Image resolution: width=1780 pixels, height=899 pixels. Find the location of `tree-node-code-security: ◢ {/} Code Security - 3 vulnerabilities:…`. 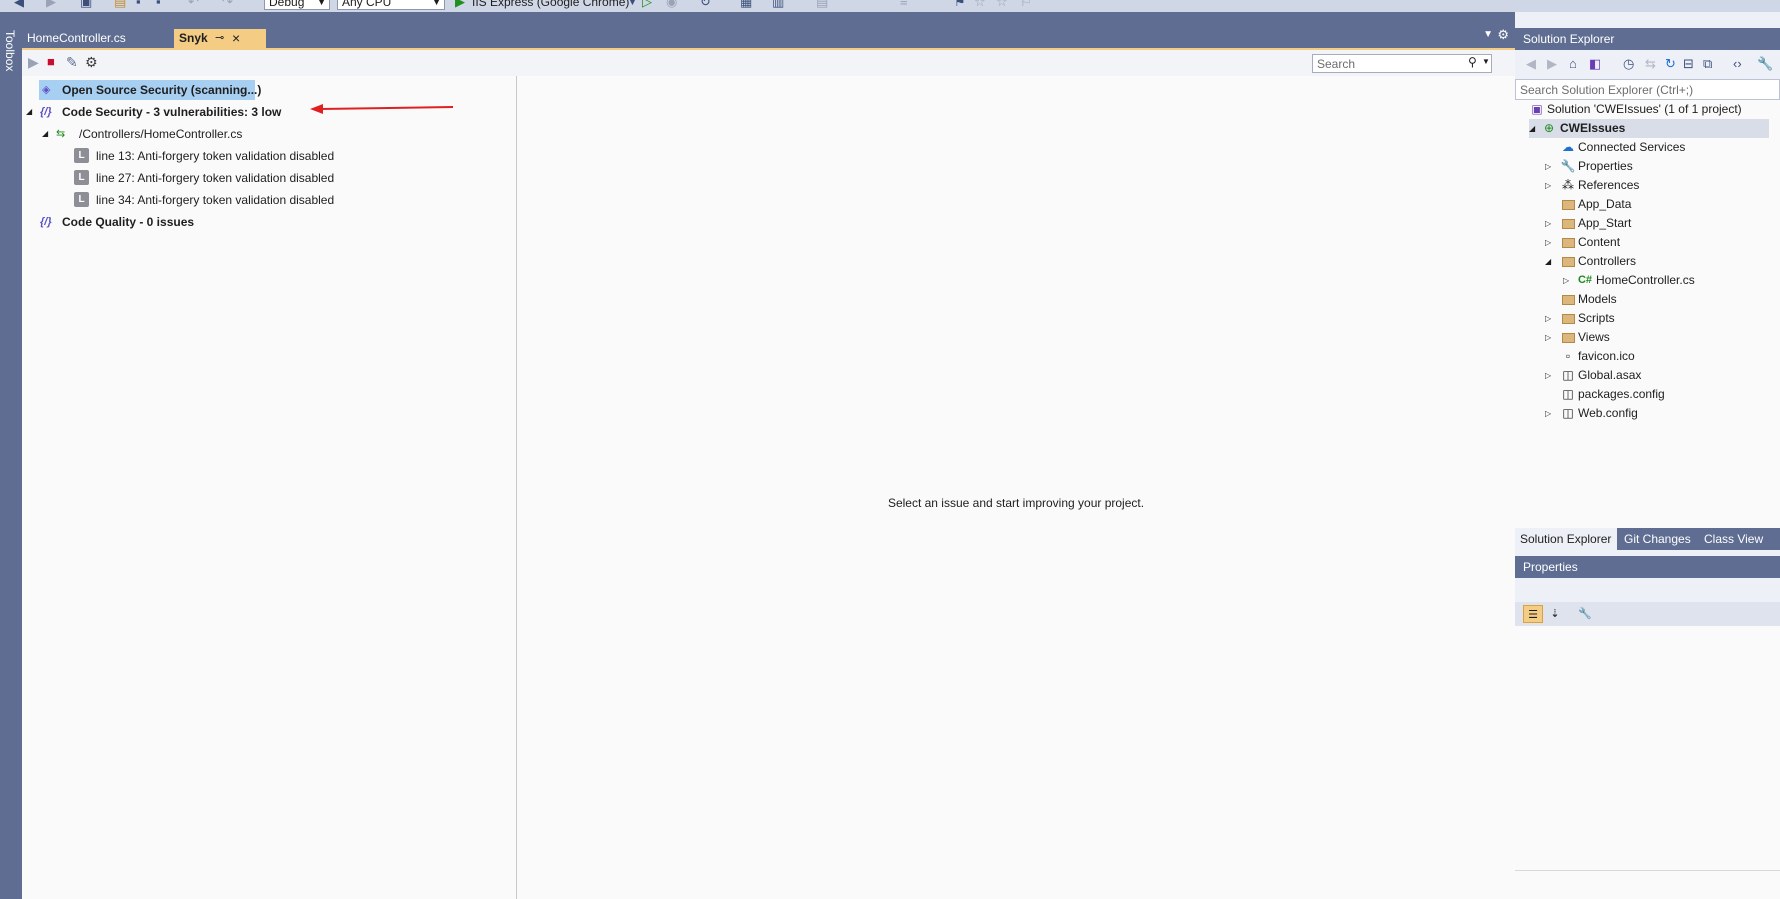

tree-node-code-security: ◢ {/} Code Security - 3 vulnerabilities:… is located at coordinates (176, 112).